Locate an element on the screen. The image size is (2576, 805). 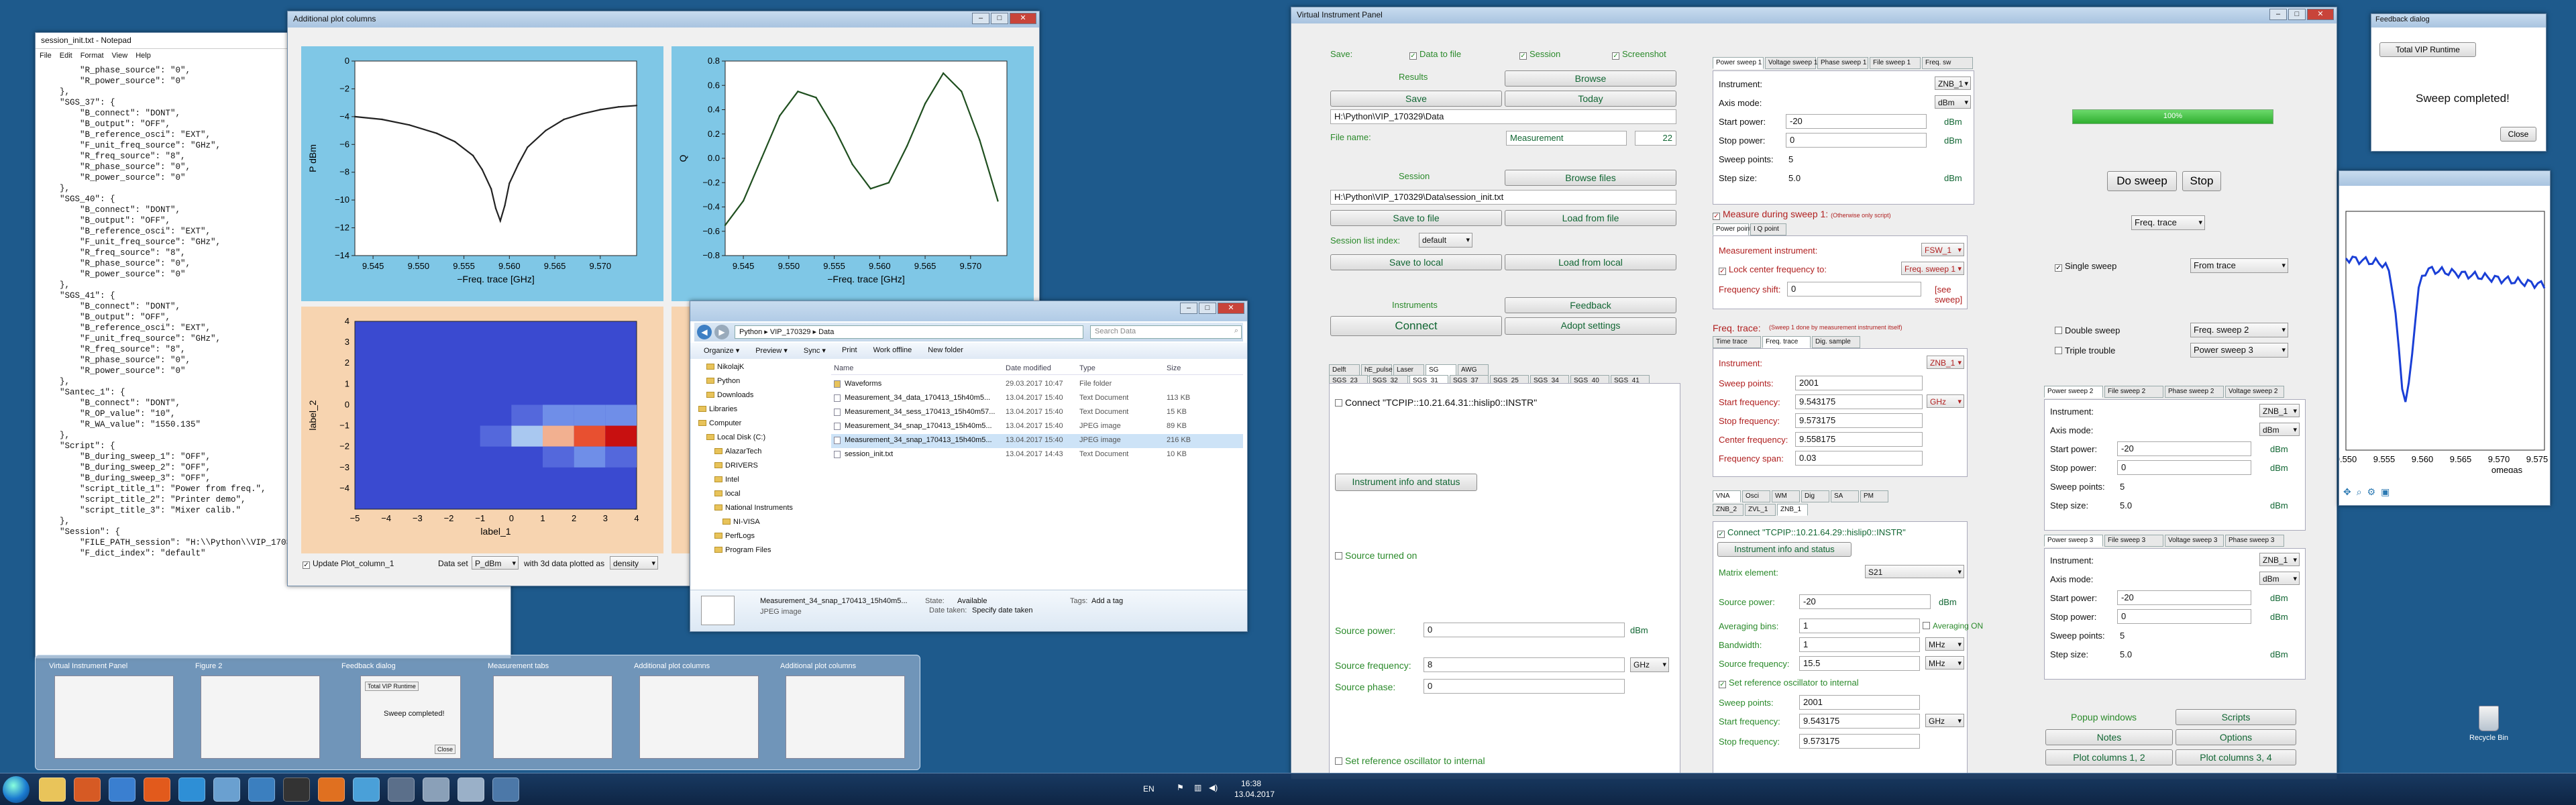
bw-unit-select: MHz is located at coordinates (1944, 644).